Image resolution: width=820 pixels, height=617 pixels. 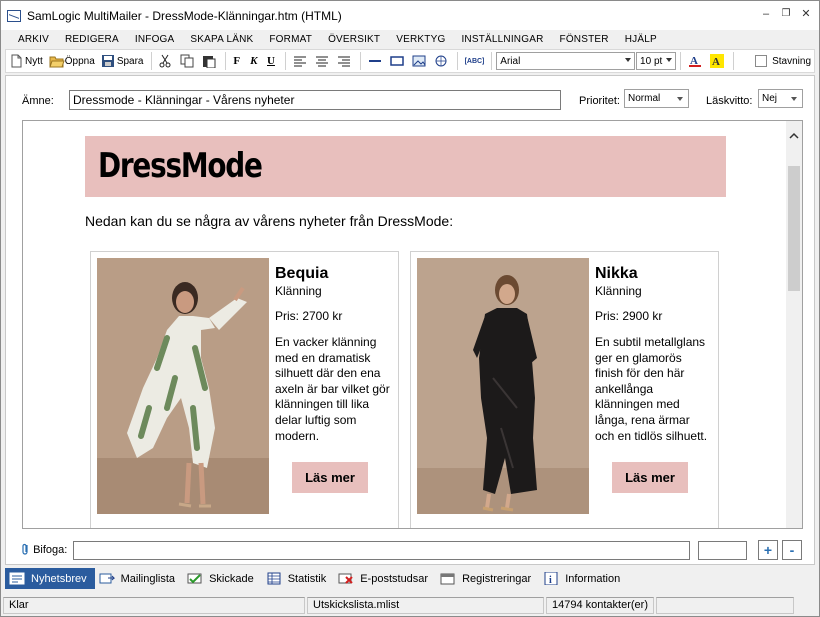 I want to click on tab-label: Skickade, so click(x=231, y=578).